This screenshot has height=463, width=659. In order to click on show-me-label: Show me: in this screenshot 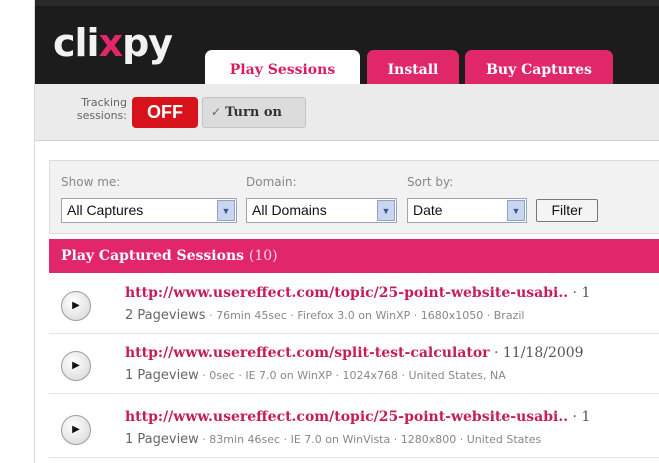, I will do `click(91, 182)`.